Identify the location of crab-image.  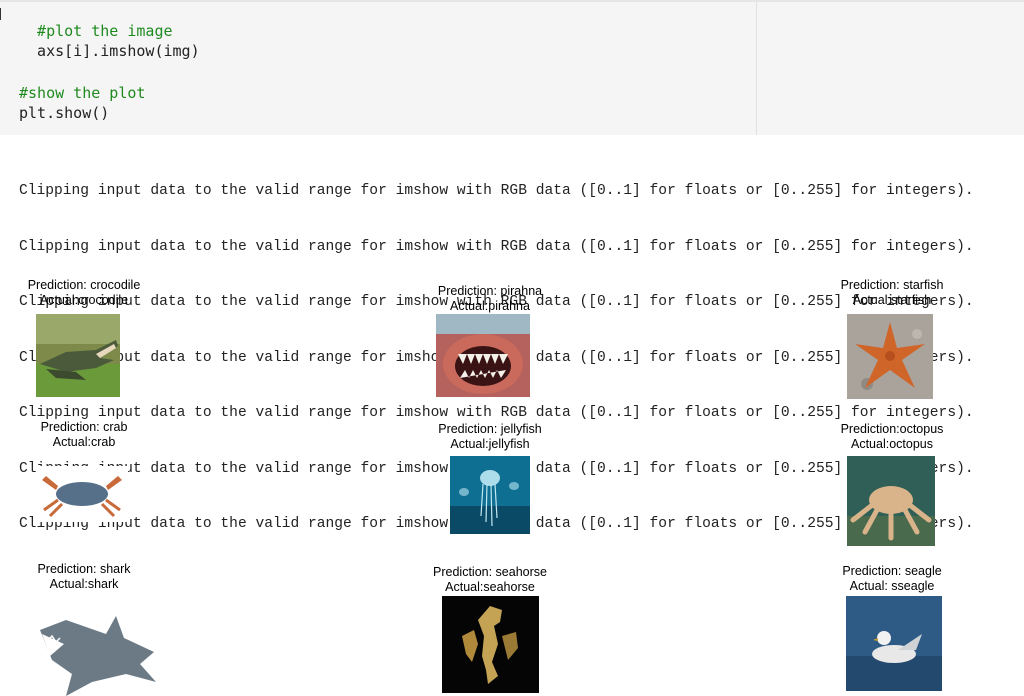
(82, 494).